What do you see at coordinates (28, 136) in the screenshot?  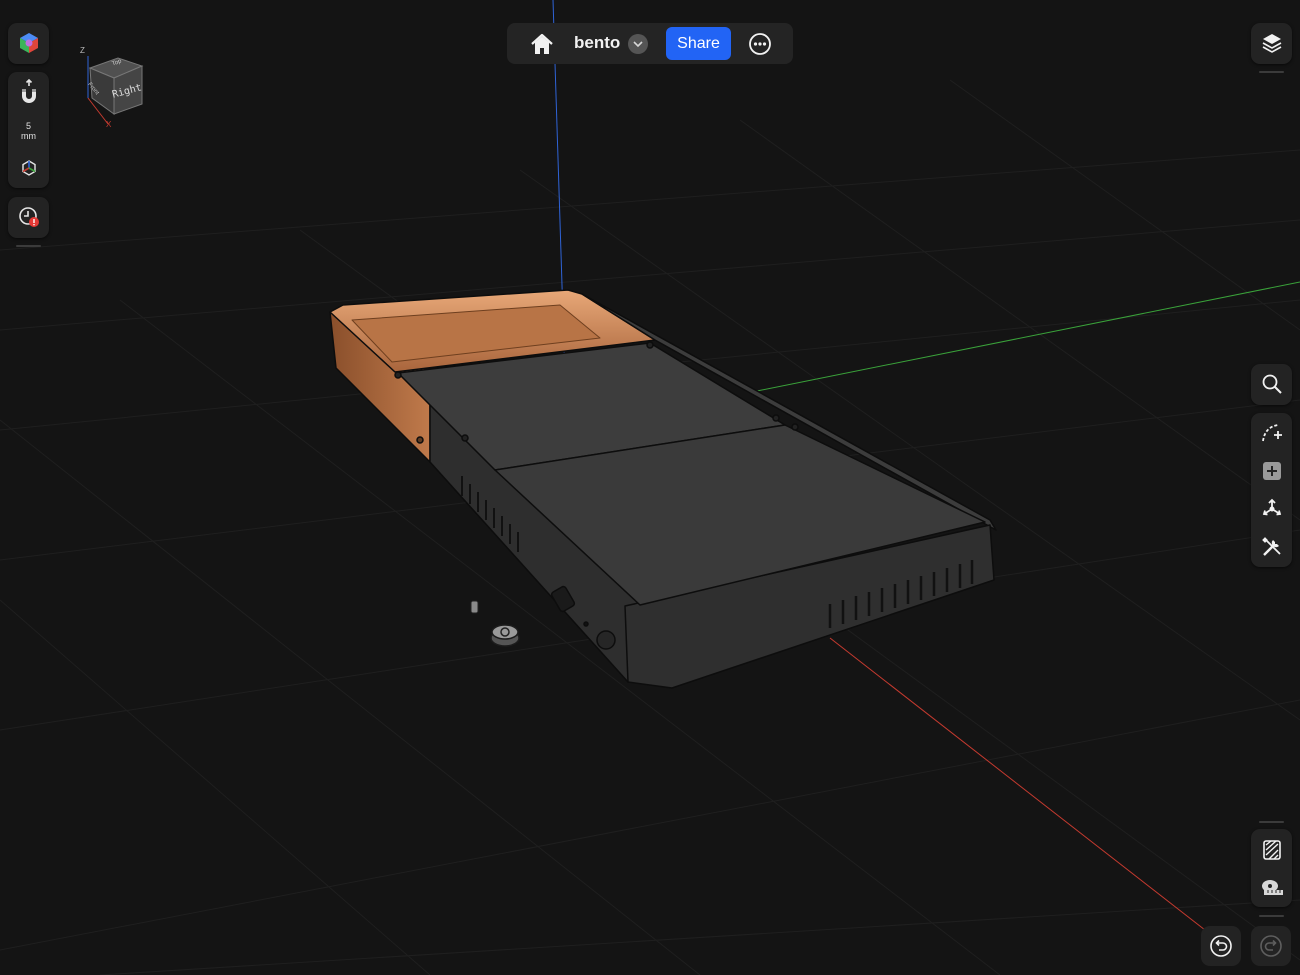 I see `snap-increment-unit: mm` at bounding box center [28, 136].